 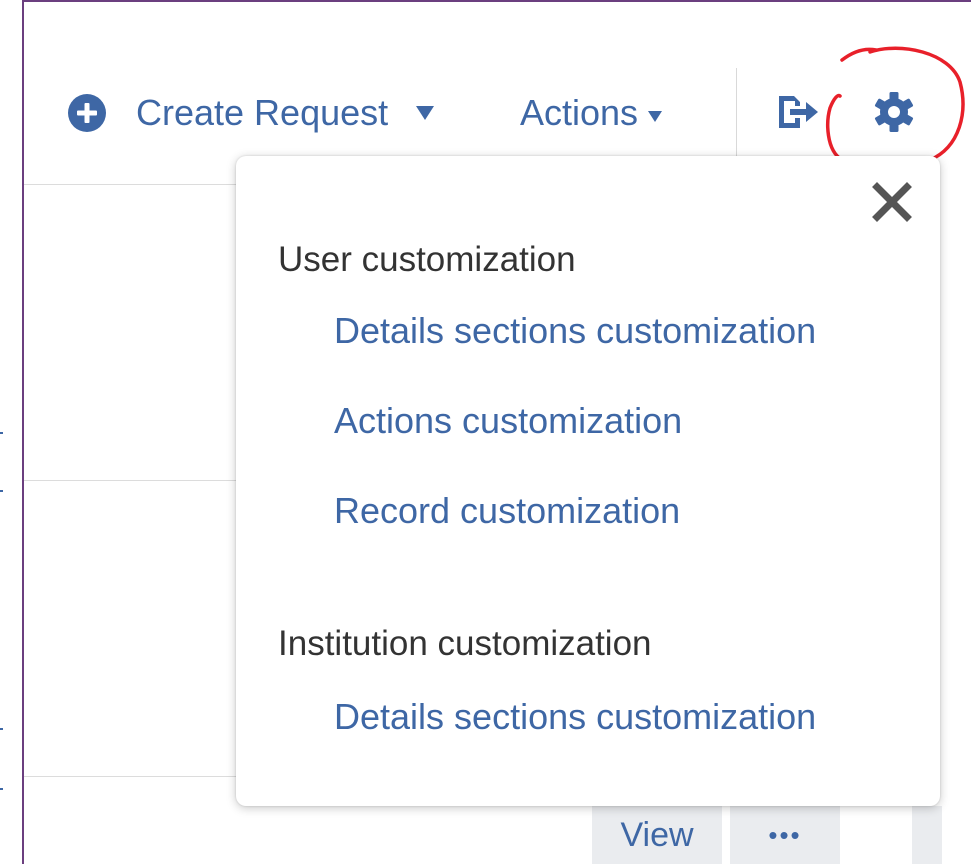 What do you see at coordinates (798, 112) in the screenshot?
I see `export-icon` at bounding box center [798, 112].